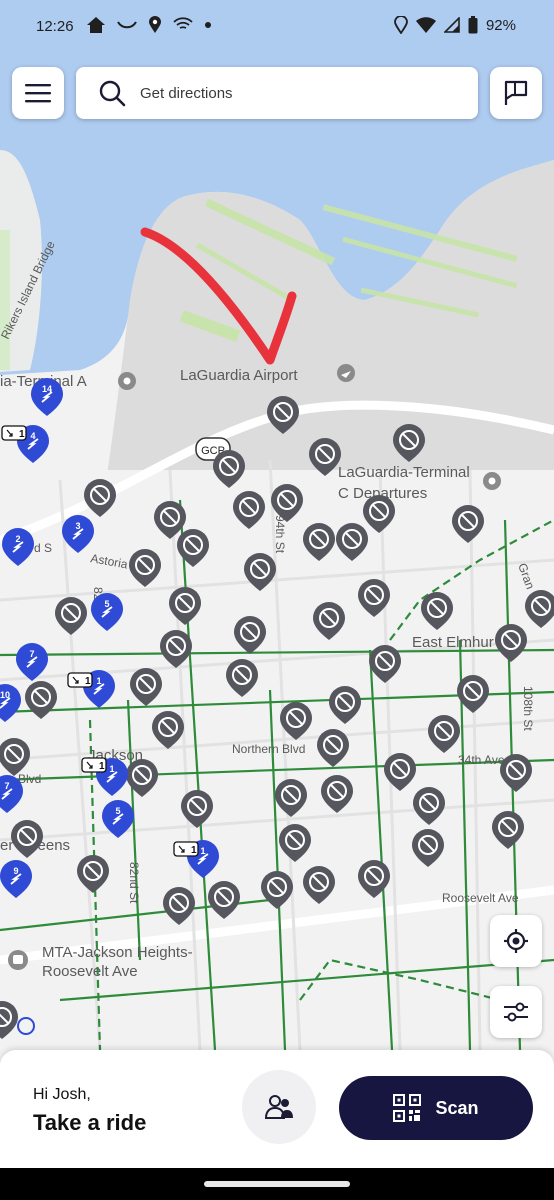  I want to click on map-label-108th-st: 108th St, so click(528, 708).